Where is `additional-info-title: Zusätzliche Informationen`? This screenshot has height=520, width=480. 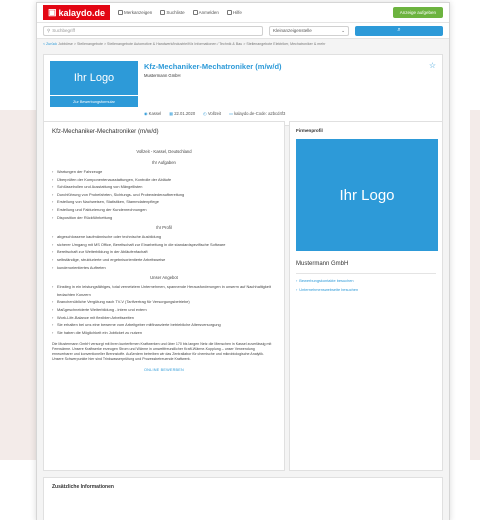 additional-info-title: Zusätzliche Informationen is located at coordinates (83, 487).